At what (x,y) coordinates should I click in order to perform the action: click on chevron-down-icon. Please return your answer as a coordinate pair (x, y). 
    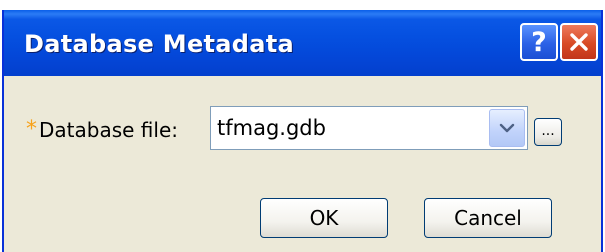
    Looking at the image, I should click on (507, 128).